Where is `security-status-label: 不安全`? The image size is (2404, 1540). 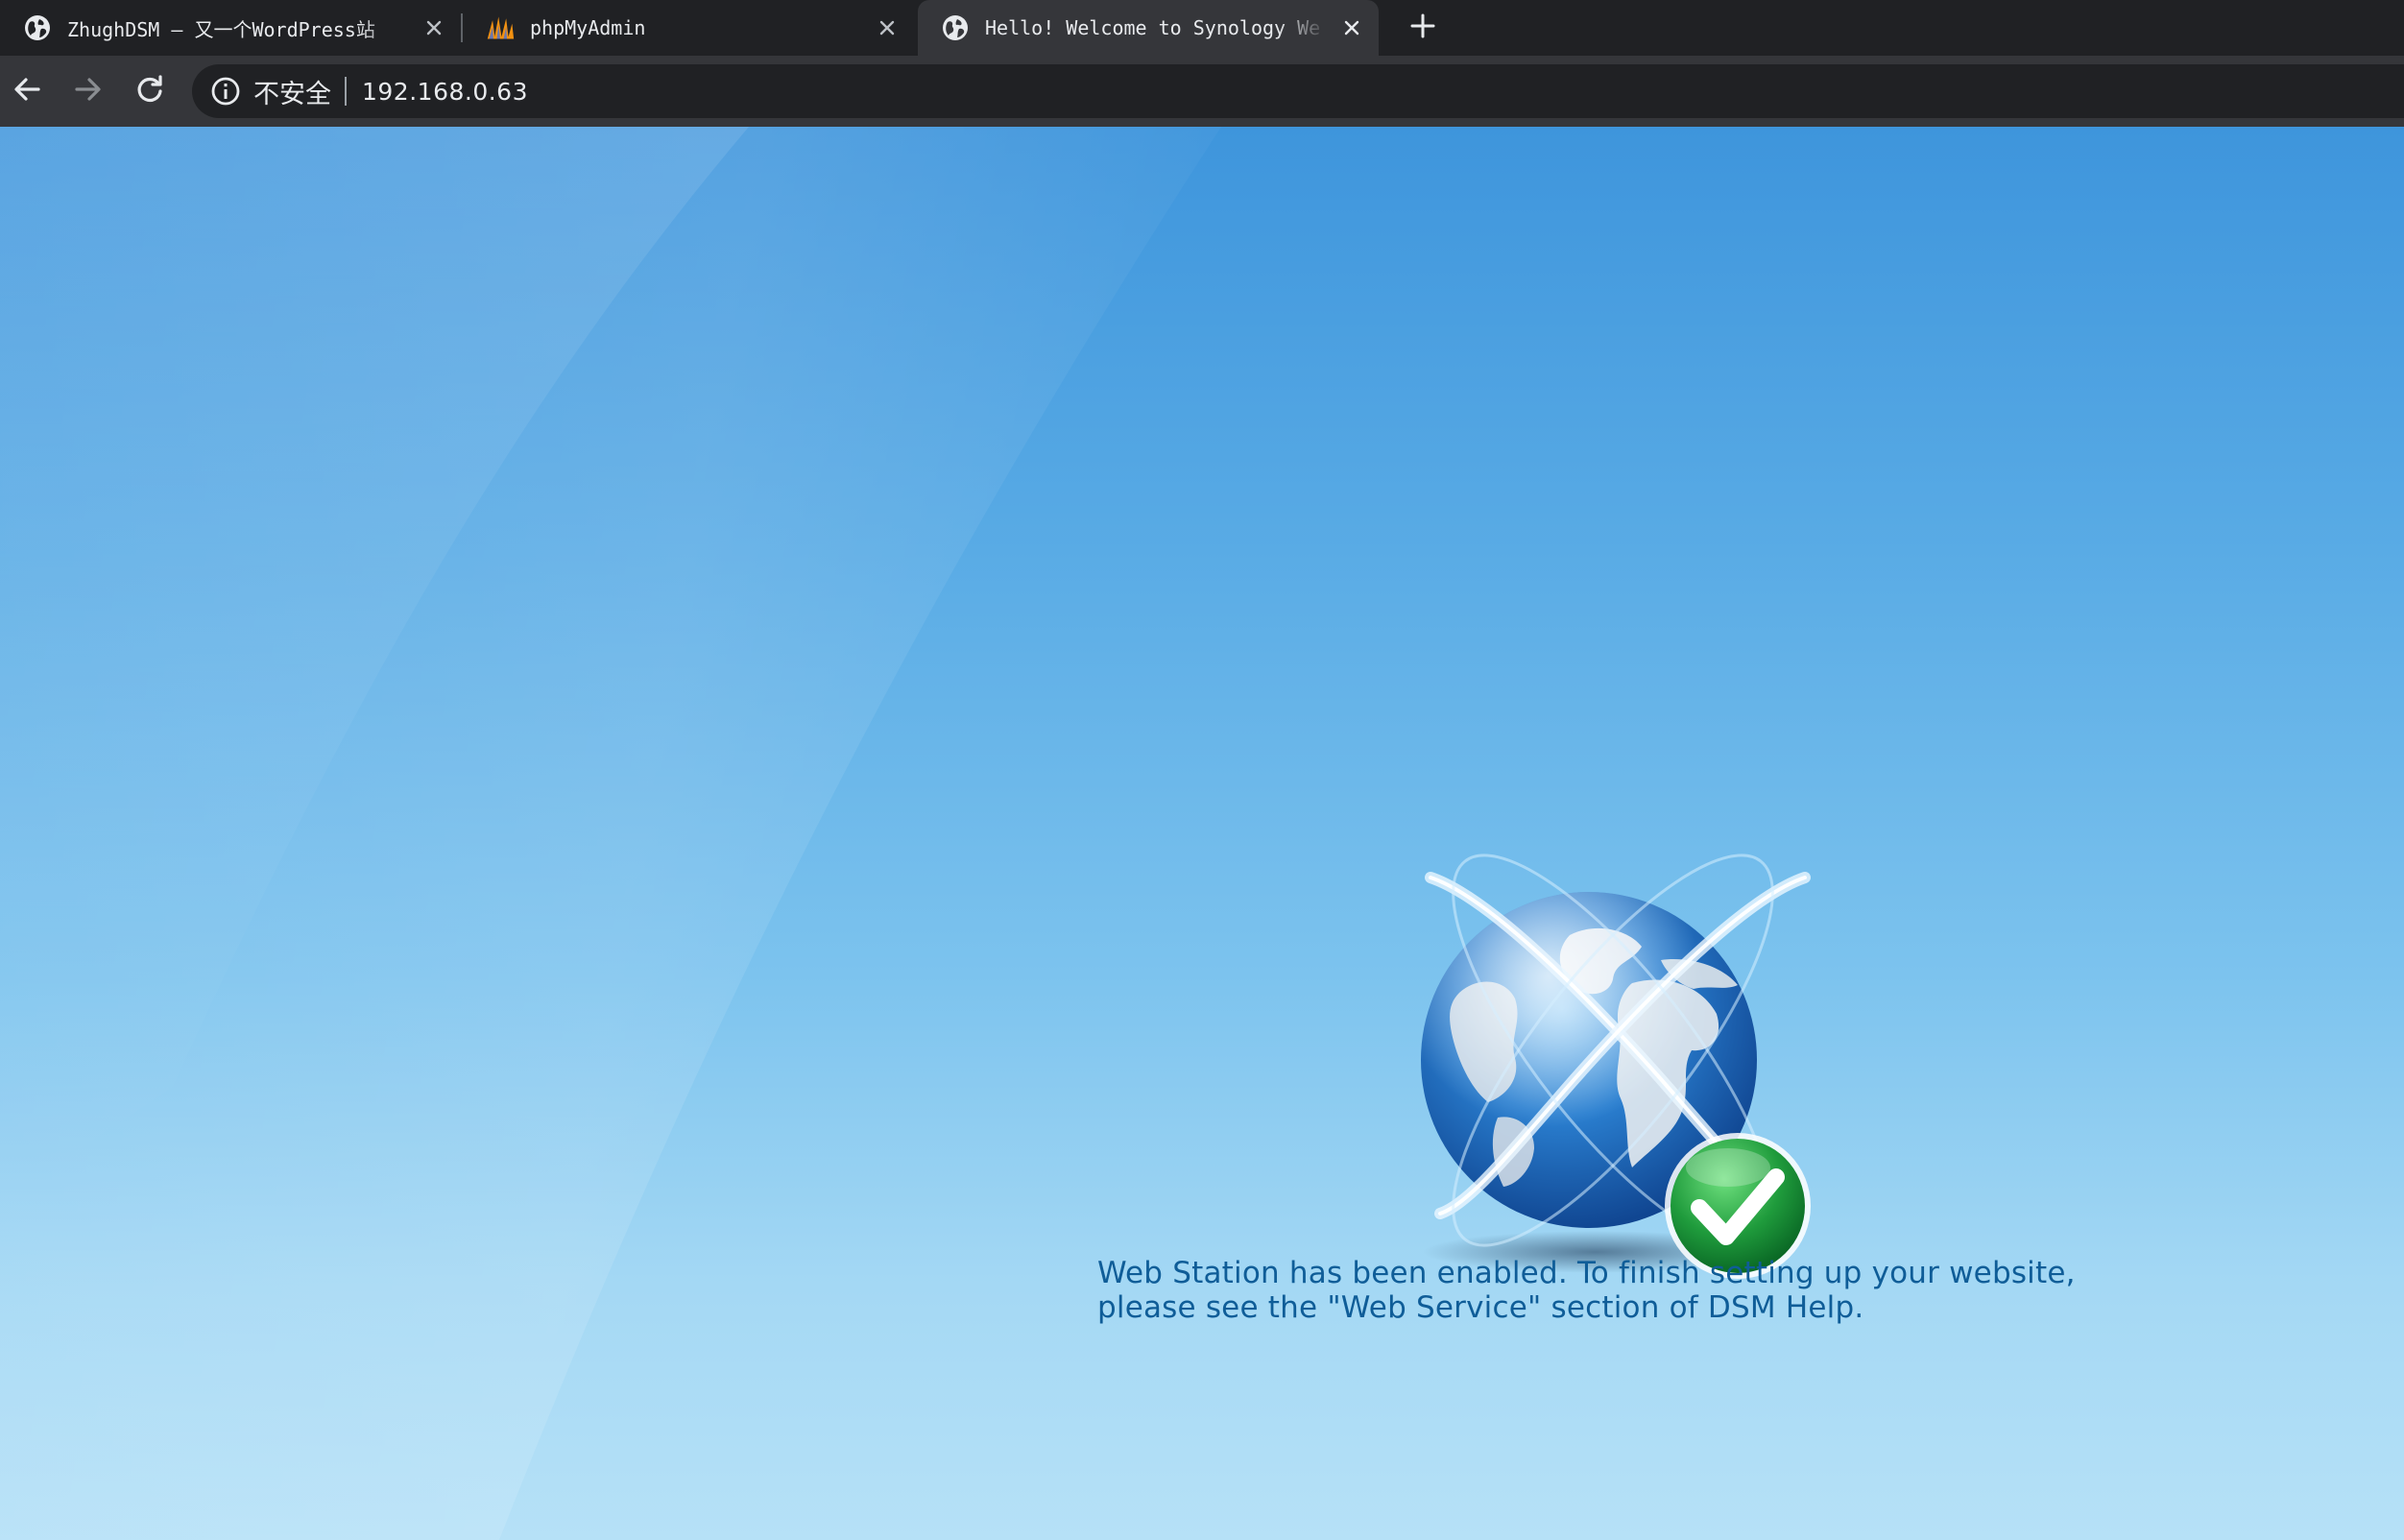
security-status-label: 不安全 is located at coordinates (292, 91).